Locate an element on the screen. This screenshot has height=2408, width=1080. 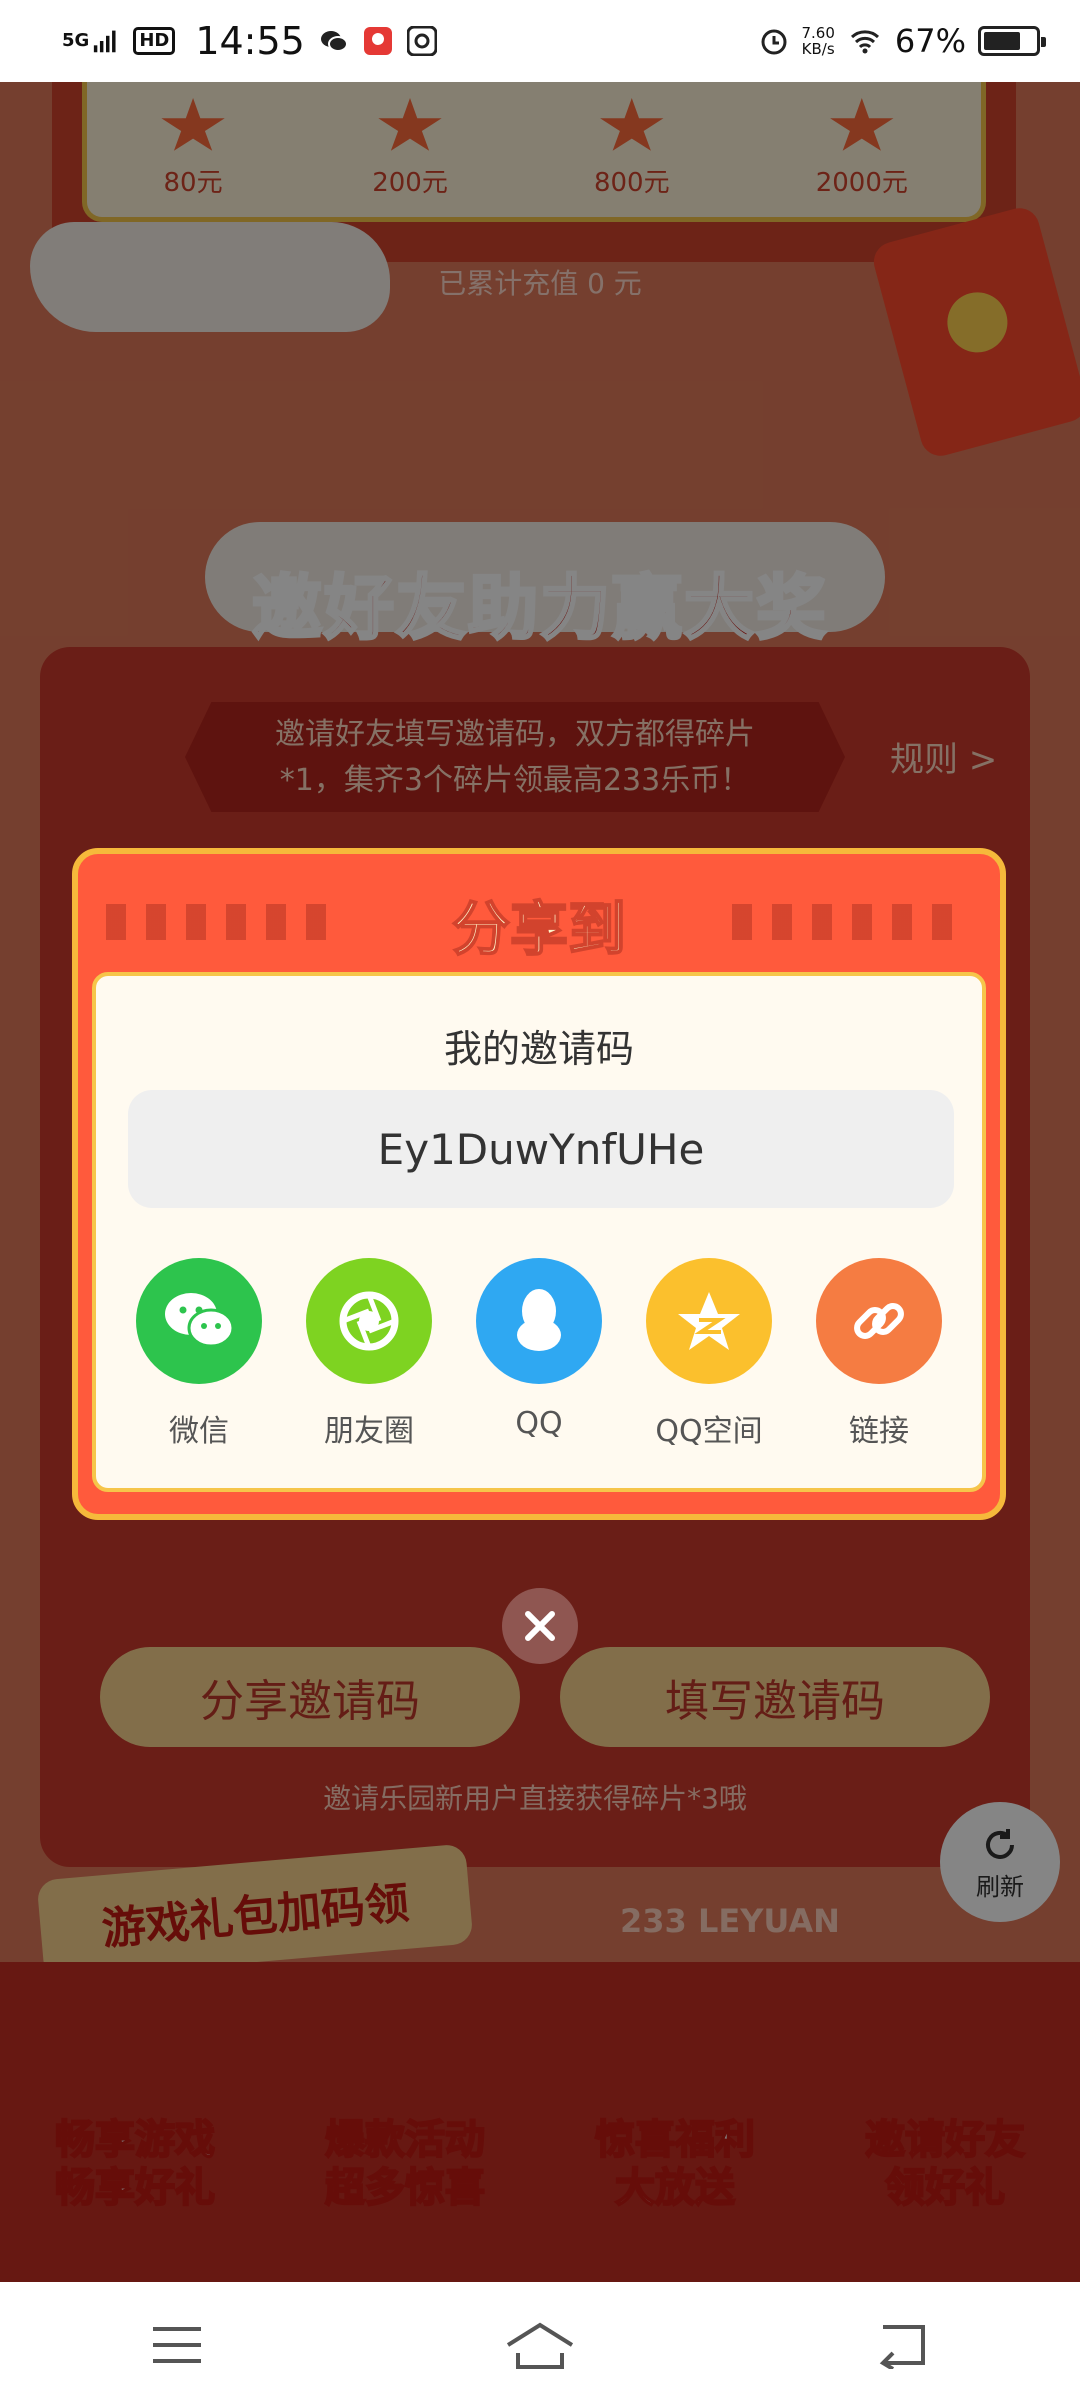
status-bar: 5G HD 14:55 7.60 KB/s 67% is located at coordinates (540, 41).